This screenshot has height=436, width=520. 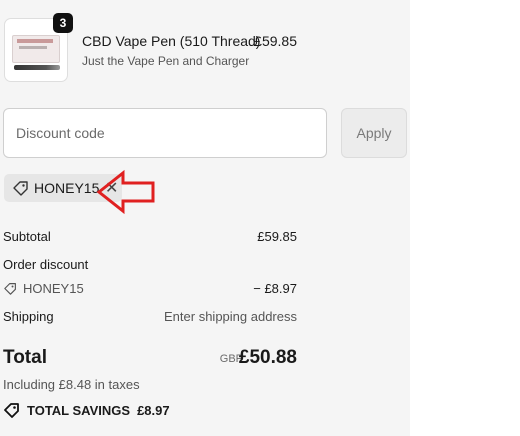 I want to click on apply-button: Apply, so click(x=374, y=133).